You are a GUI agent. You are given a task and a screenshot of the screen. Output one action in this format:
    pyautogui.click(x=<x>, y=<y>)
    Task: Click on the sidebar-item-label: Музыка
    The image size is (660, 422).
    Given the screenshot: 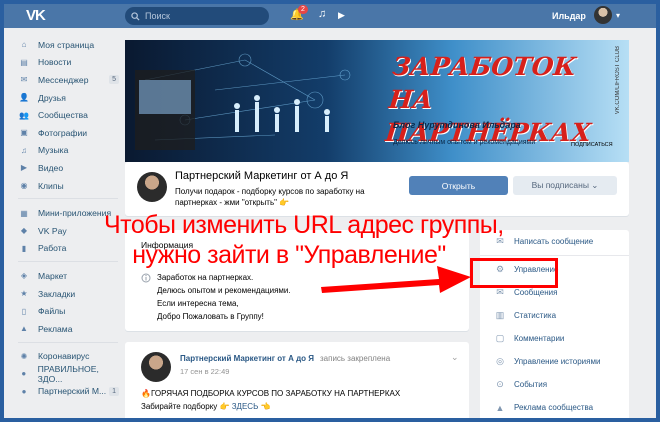 What is the action you would take?
    pyautogui.click(x=53, y=150)
    